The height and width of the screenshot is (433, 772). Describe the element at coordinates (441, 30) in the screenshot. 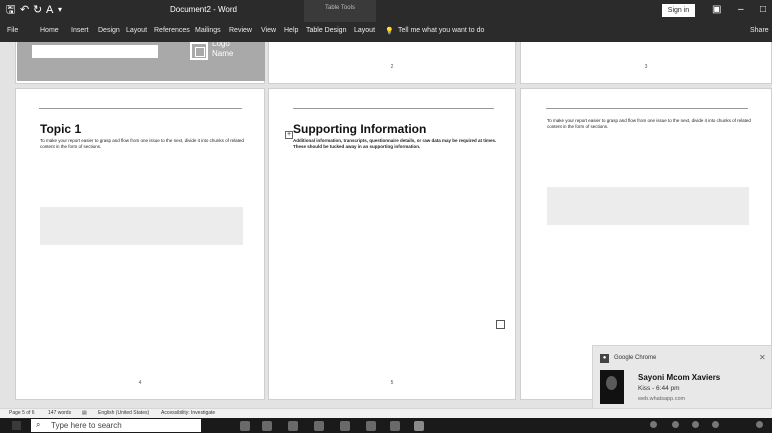

I see `tell-me-search: Tell me what you want to do` at that location.